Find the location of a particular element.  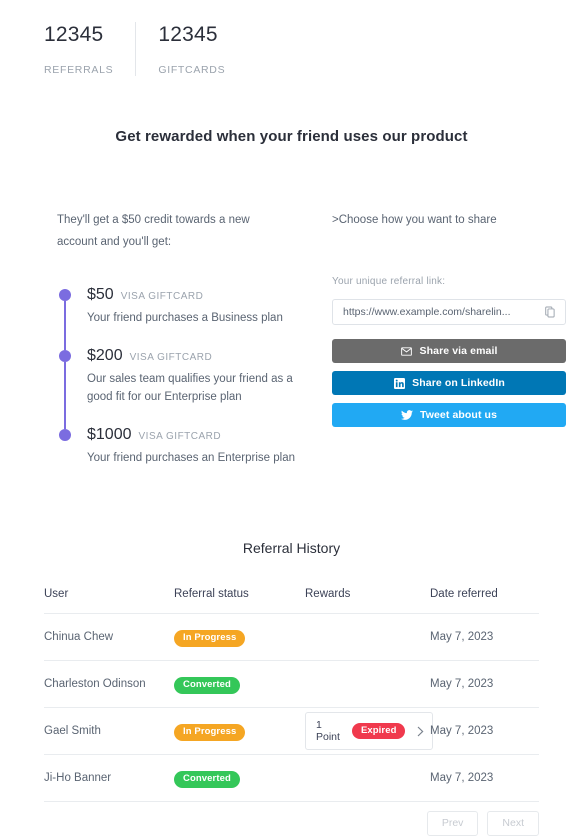

timeline-item-head: $50 VISA GIFTCARD is located at coordinates (199, 296).